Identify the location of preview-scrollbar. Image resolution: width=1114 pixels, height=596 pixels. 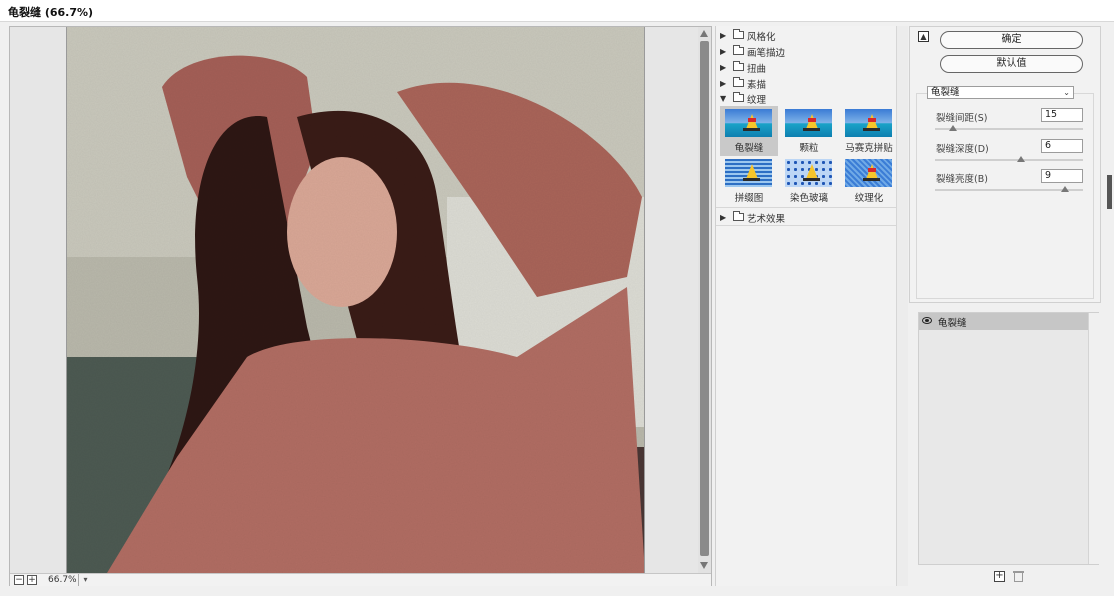
(704, 300).